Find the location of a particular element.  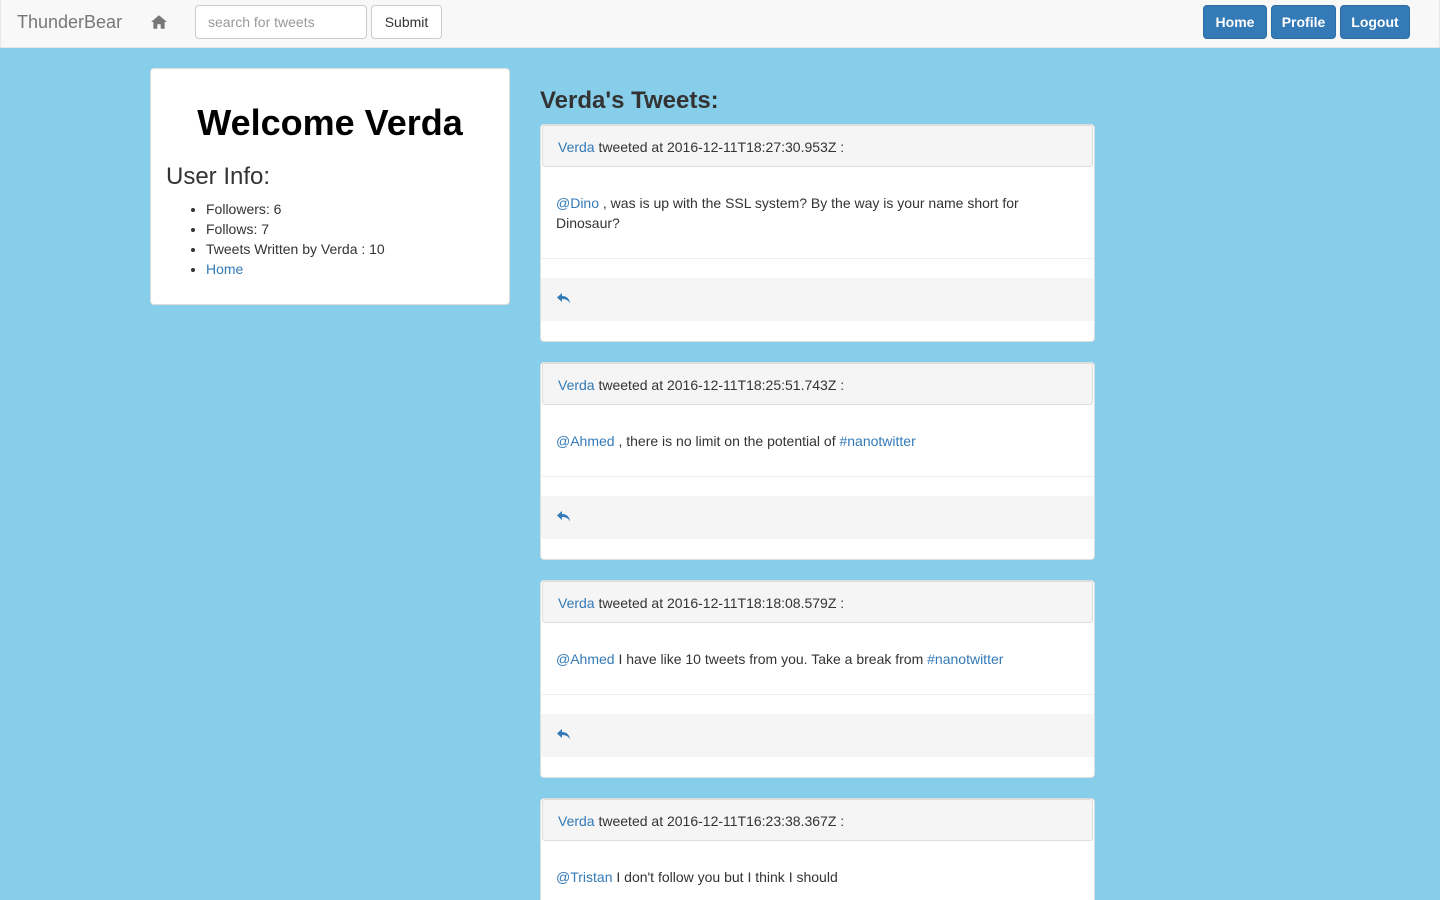

nav-home-button: Home is located at coordinates (1235, 22).